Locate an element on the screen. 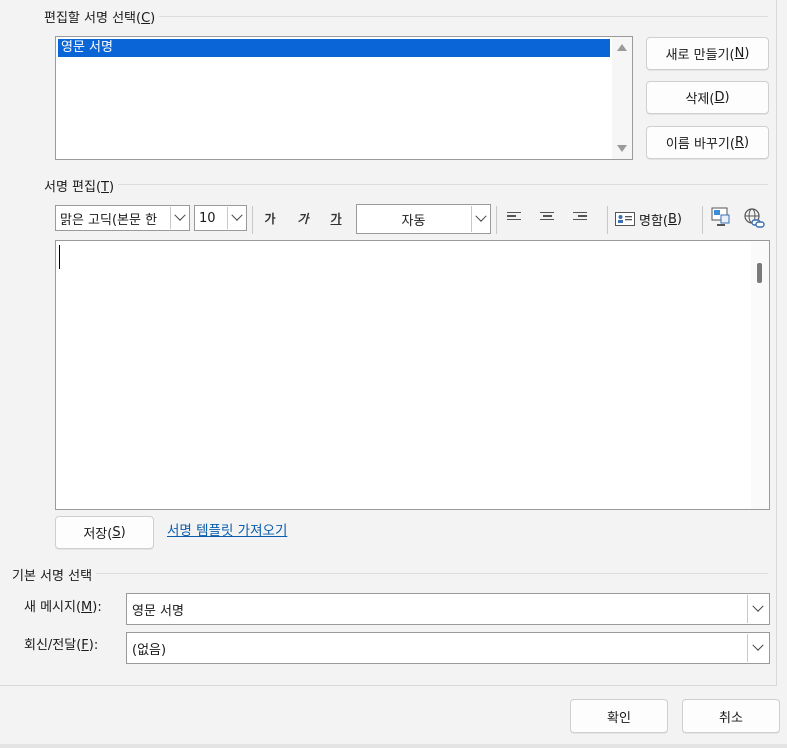  signature-list-scrollbar is located at coordinates (622, 98).